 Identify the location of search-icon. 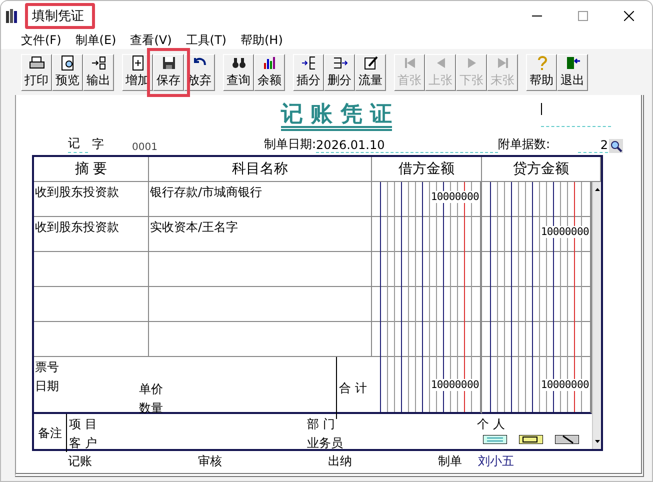
(616, 146).